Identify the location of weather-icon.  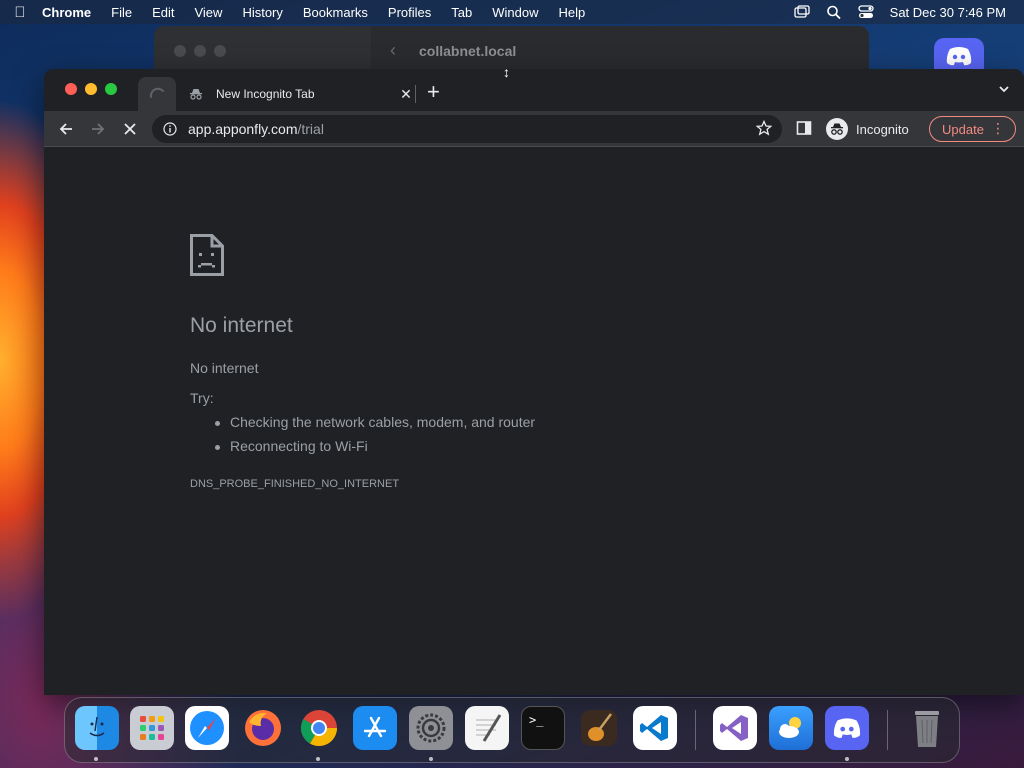
(791, 728).